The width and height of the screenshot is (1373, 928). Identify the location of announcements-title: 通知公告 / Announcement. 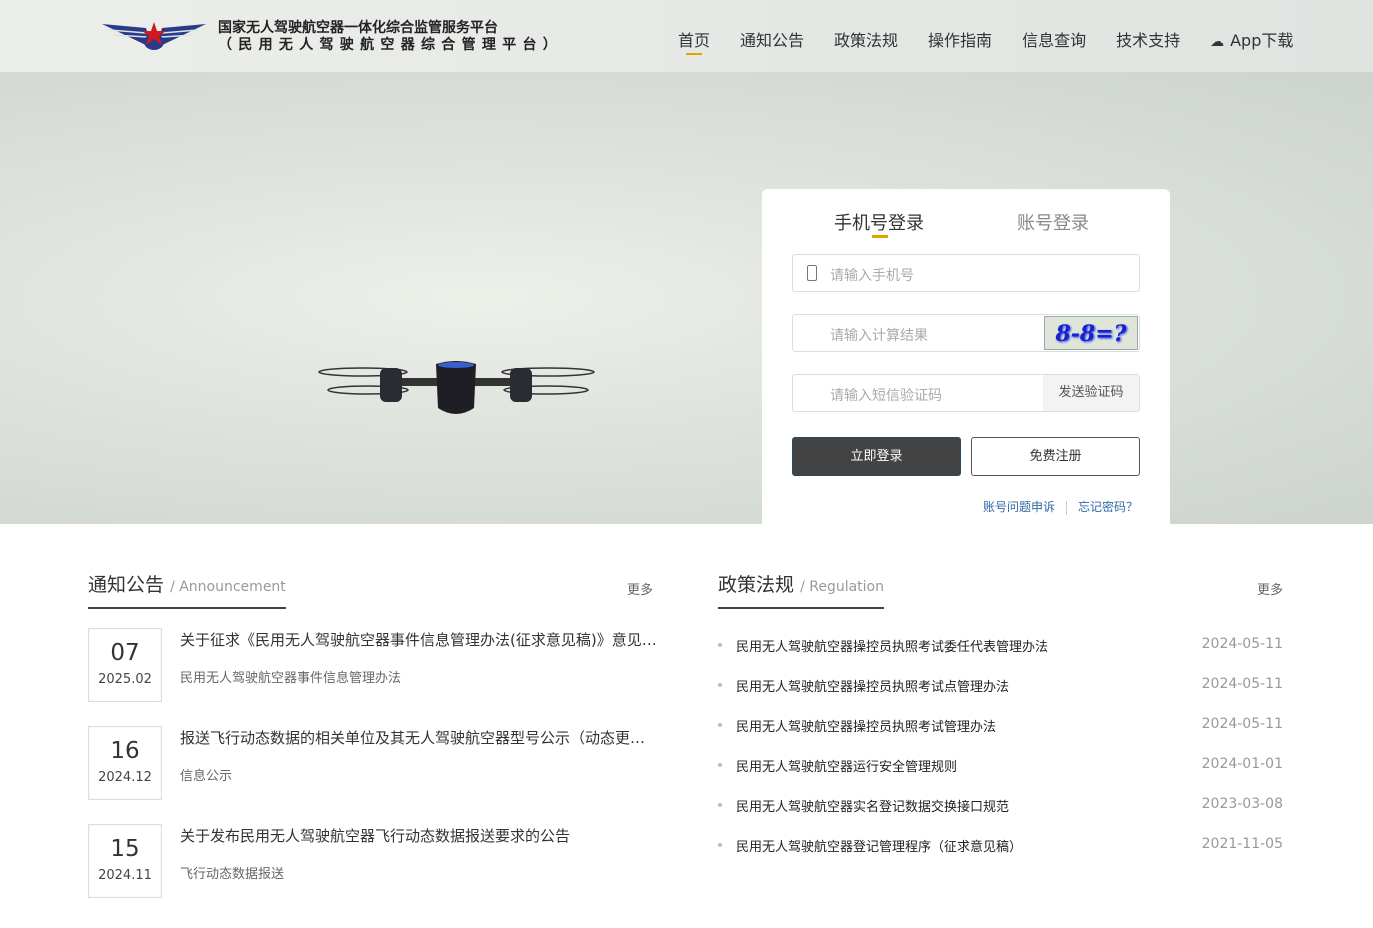
(187, 589).